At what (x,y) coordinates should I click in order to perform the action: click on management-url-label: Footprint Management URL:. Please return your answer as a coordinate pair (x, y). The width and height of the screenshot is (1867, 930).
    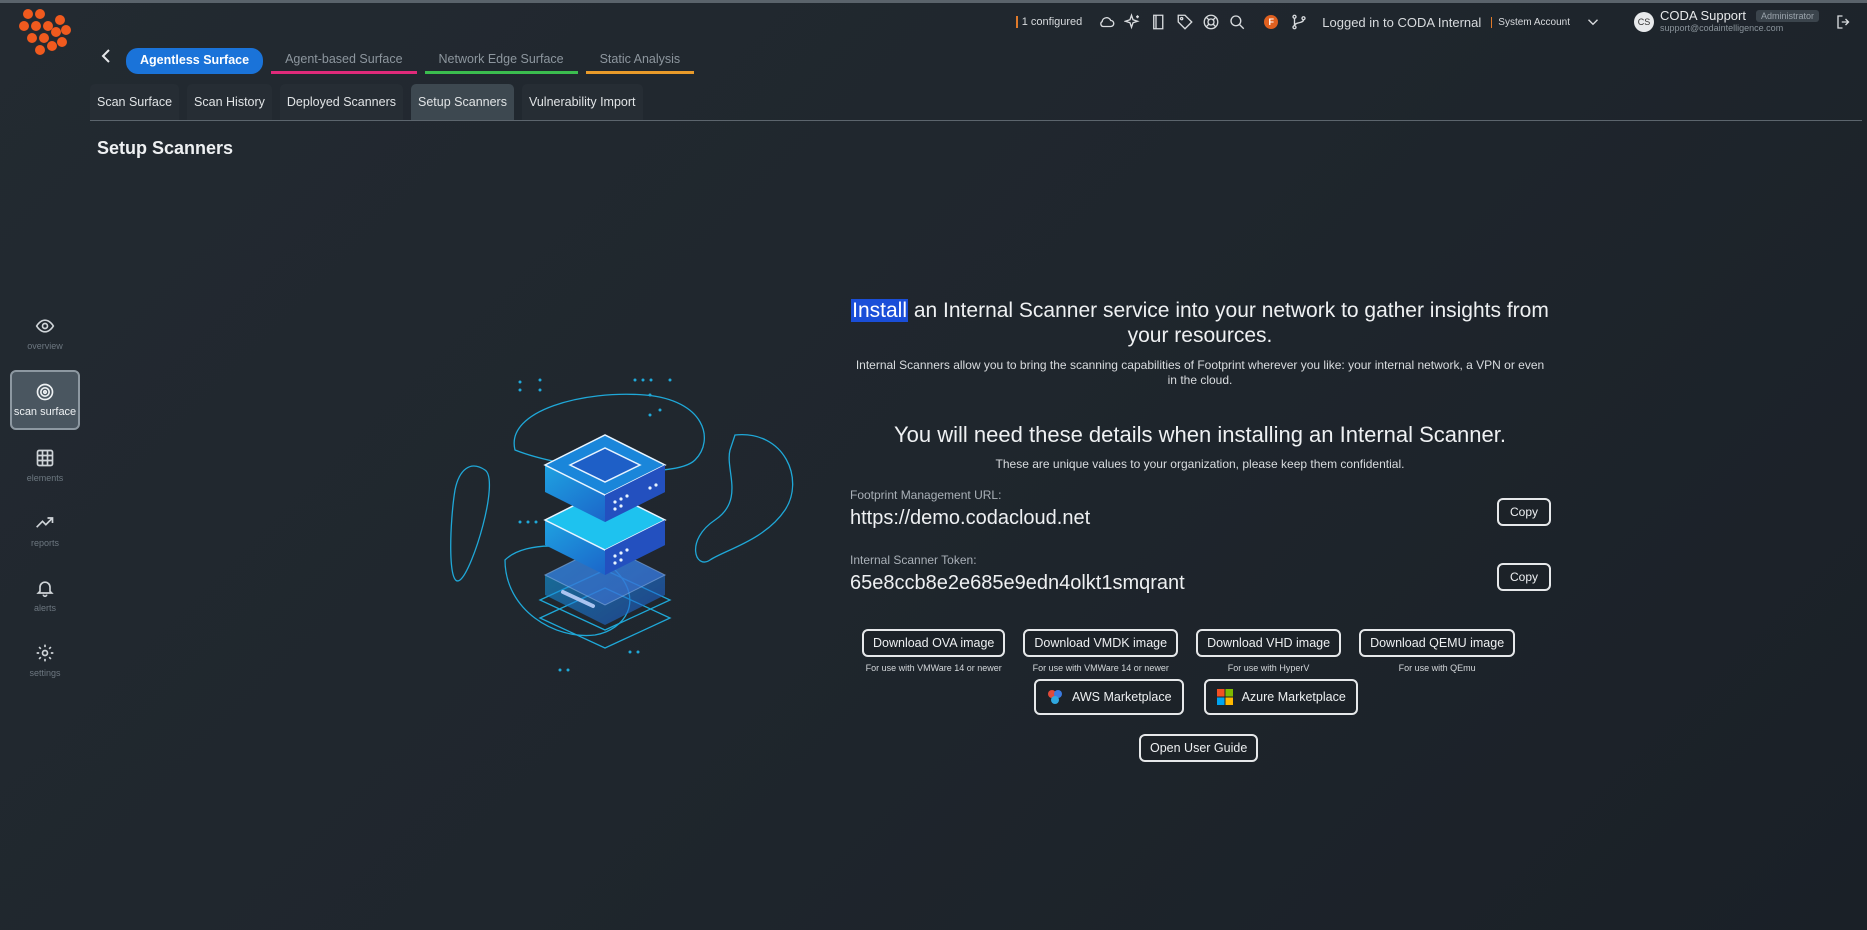
    Looking at the image, I should click on (1200, 495).